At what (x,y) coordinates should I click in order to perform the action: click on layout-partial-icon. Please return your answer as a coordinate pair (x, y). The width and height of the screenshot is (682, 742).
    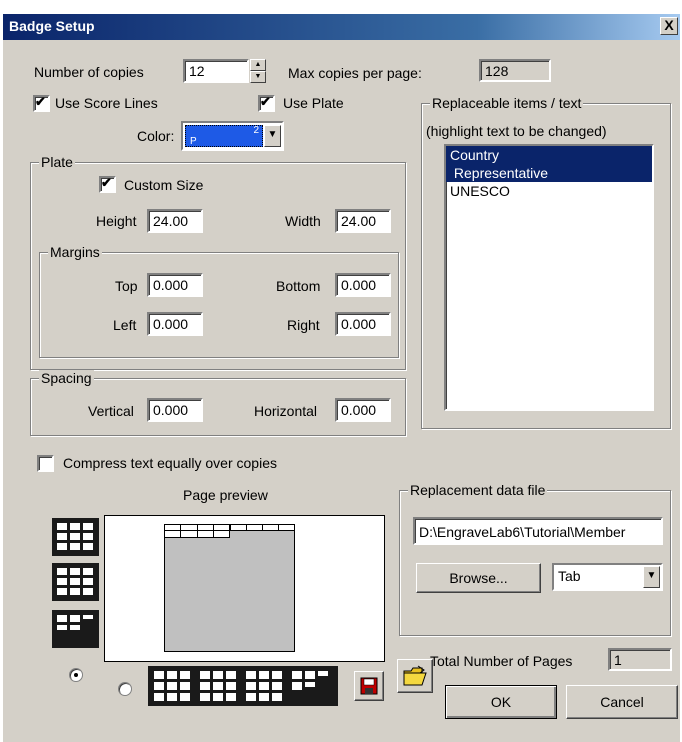
    Looking at the image, I should click on (75, 629).